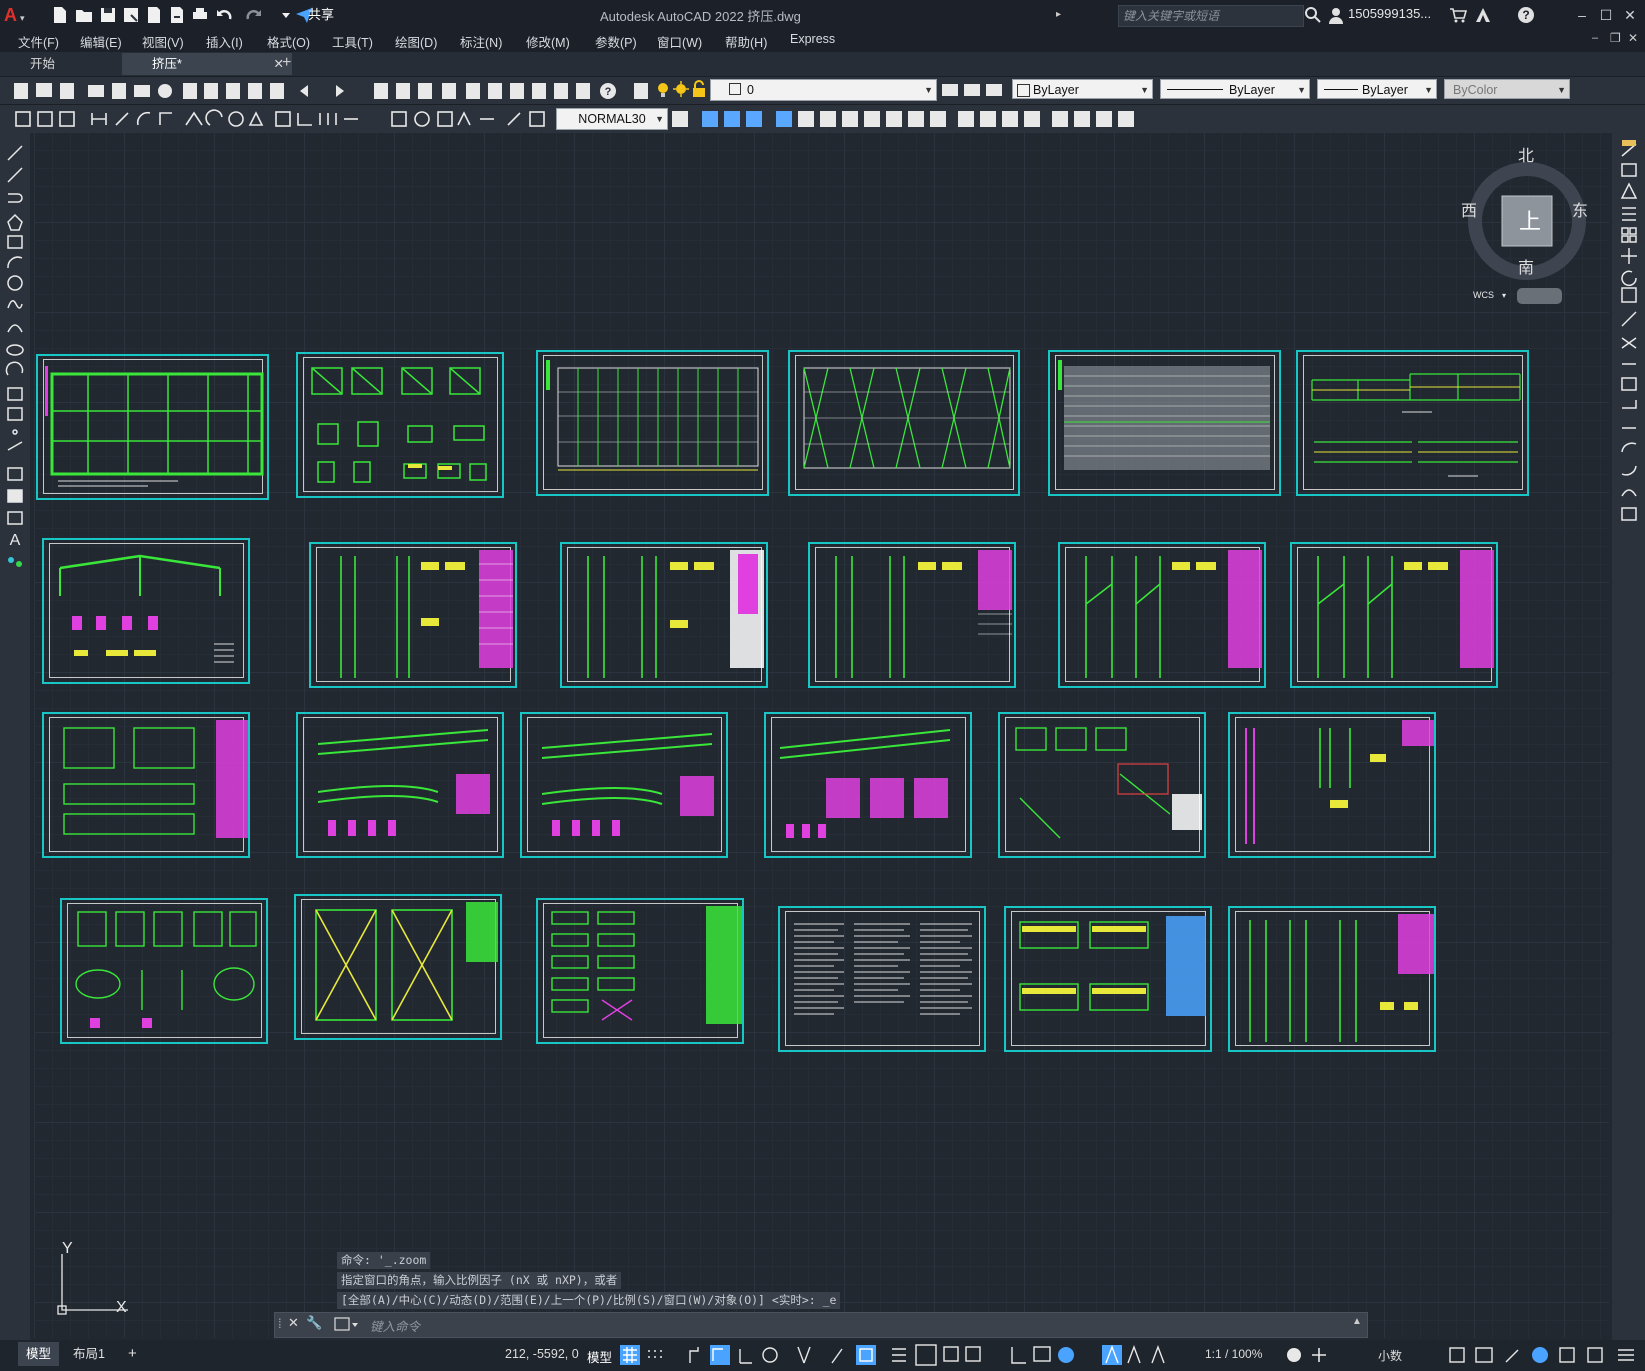  Describe the element at coordinates (177, 15) in the screenshot. I see `save-to-web-icon` at that location.